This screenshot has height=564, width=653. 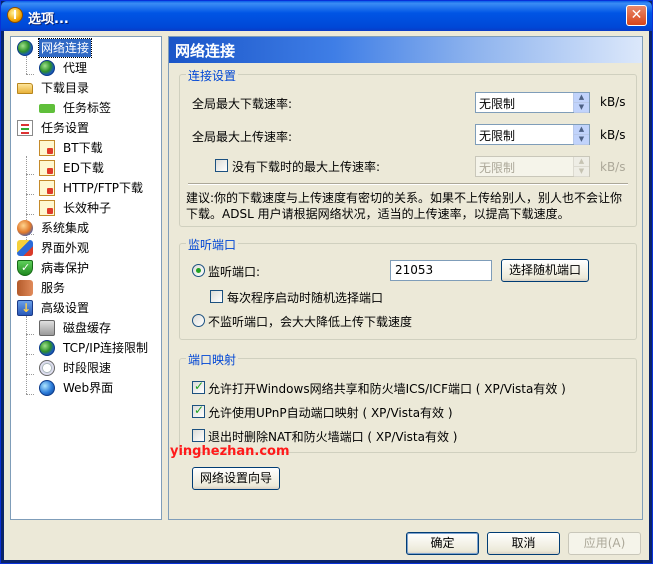 What do you see at coordinates (523, 543) in the screenshot?
I see `cancel-button: 取消` at bounding box center [523, 543].